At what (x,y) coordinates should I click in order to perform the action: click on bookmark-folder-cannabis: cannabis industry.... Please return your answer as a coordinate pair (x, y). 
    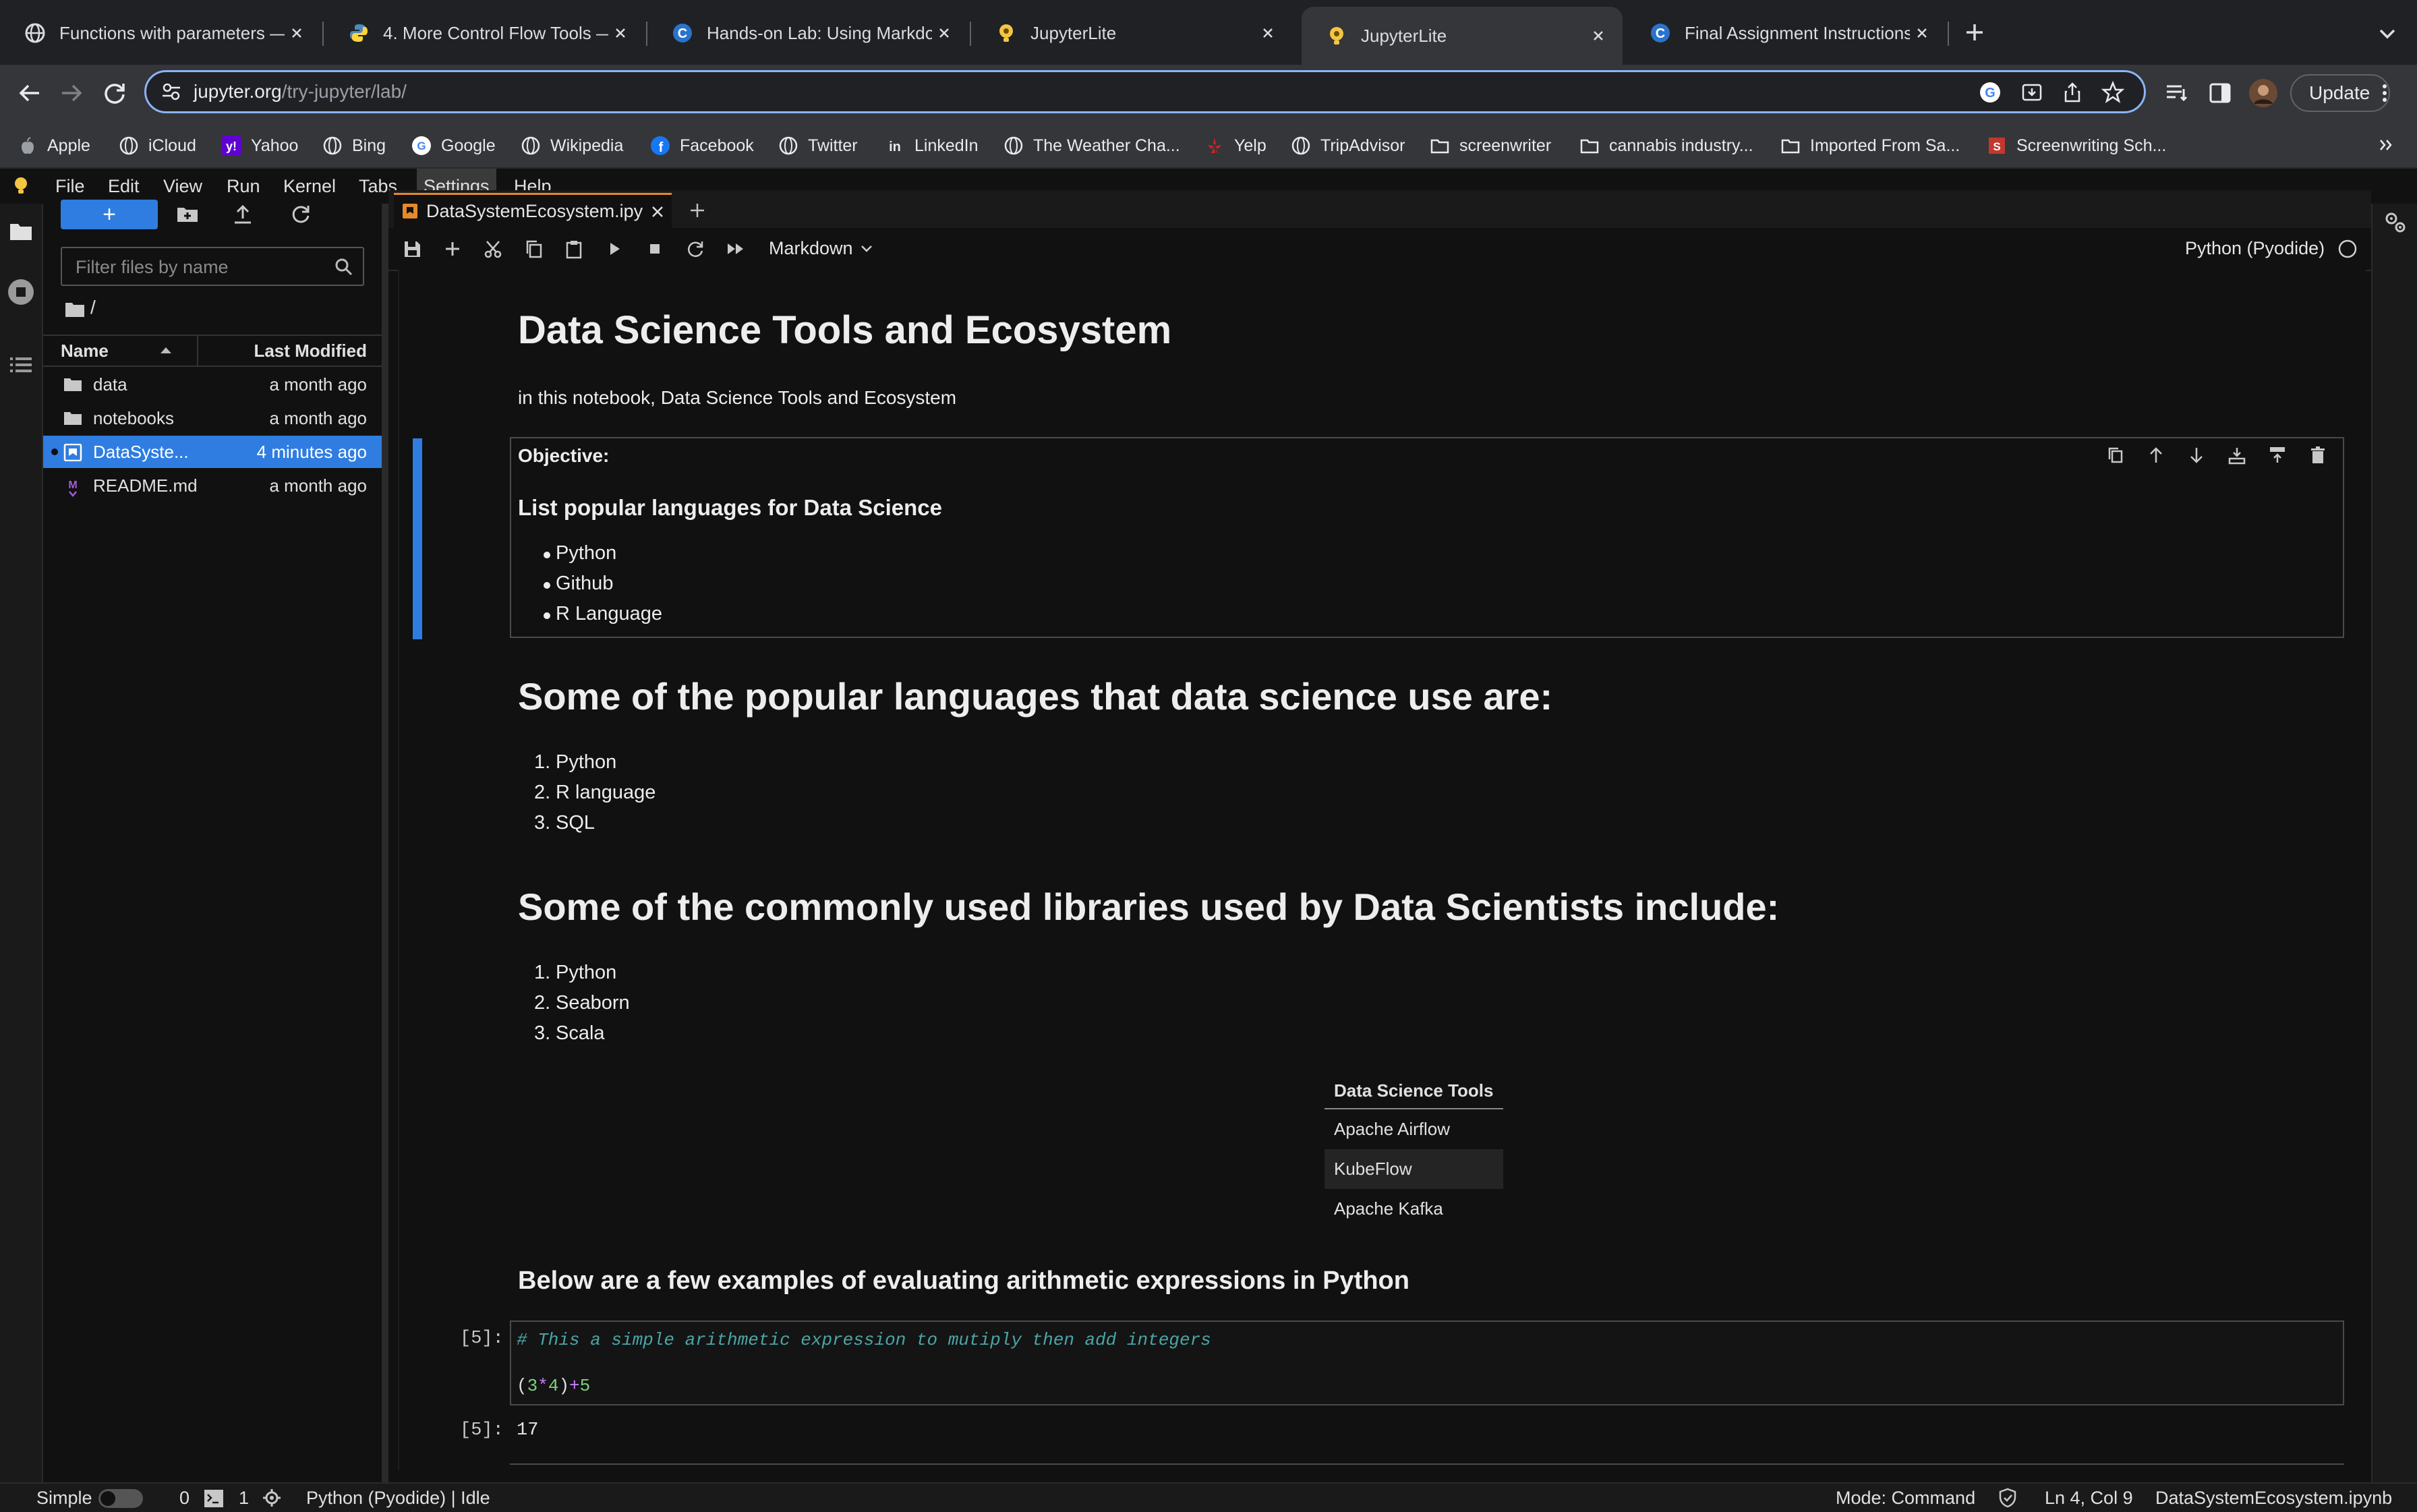
    Looking at the image, I should click on (1666, 145).